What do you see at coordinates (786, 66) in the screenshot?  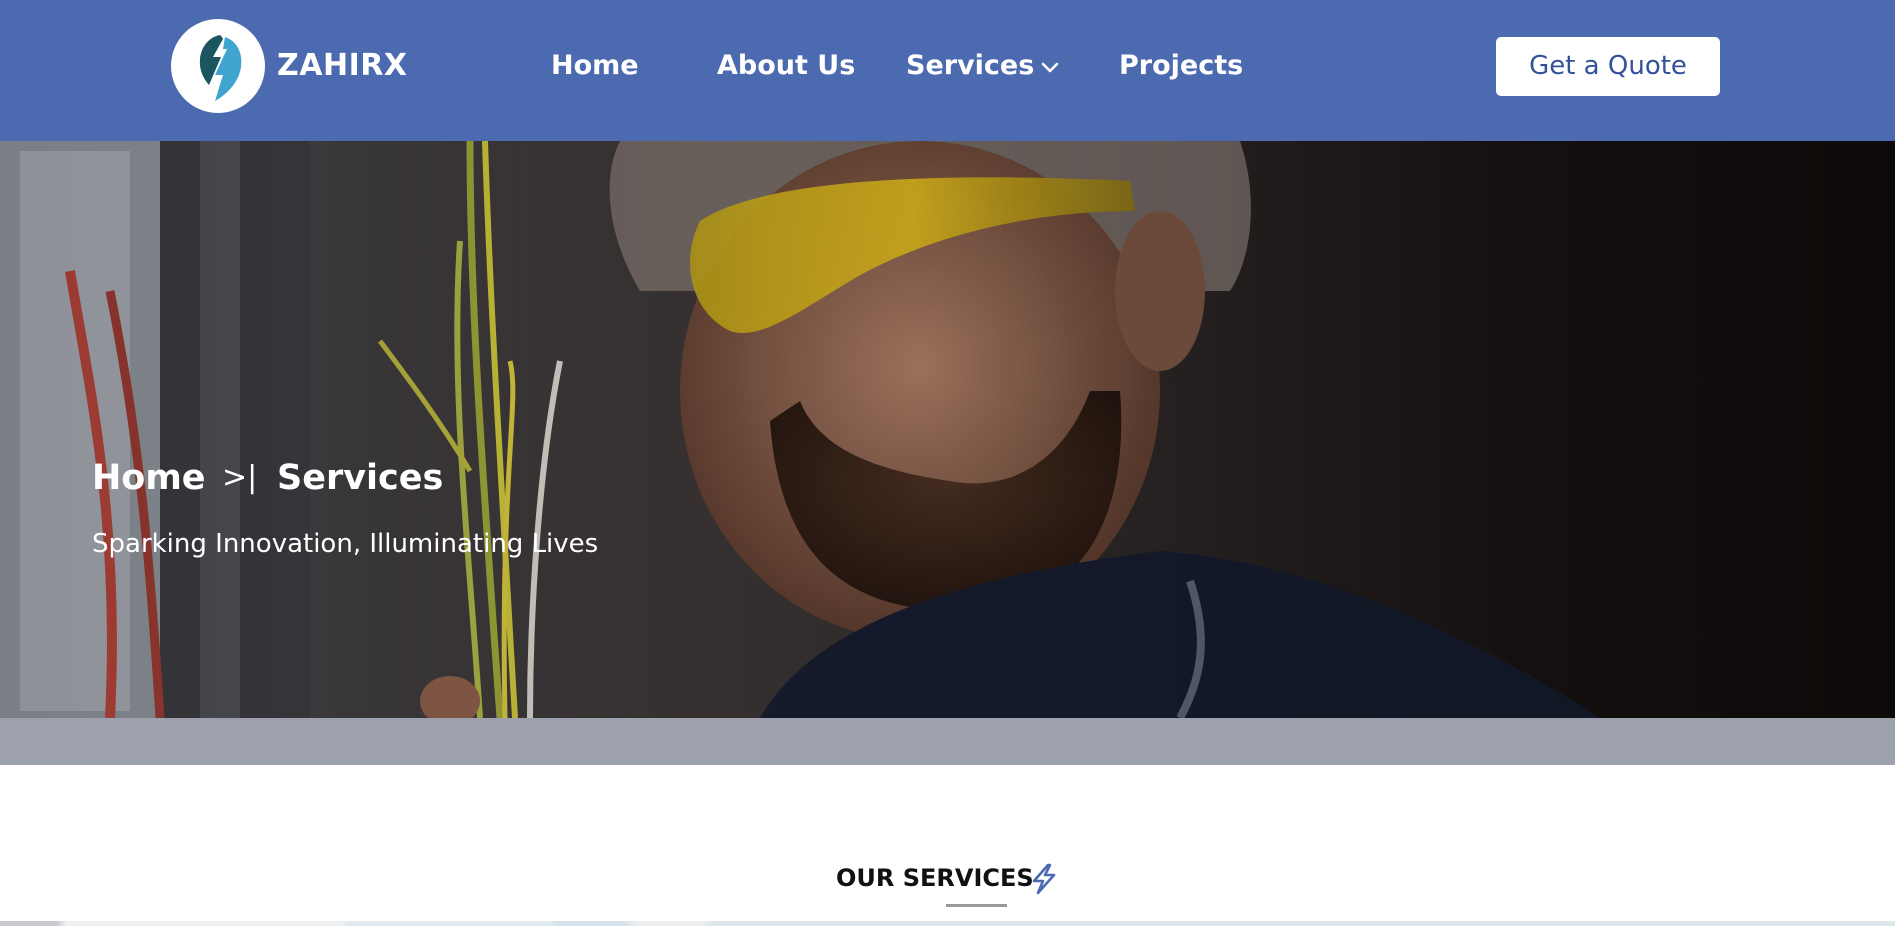 I see `nav-about-us: About Us` at bounding box center [786, 66].